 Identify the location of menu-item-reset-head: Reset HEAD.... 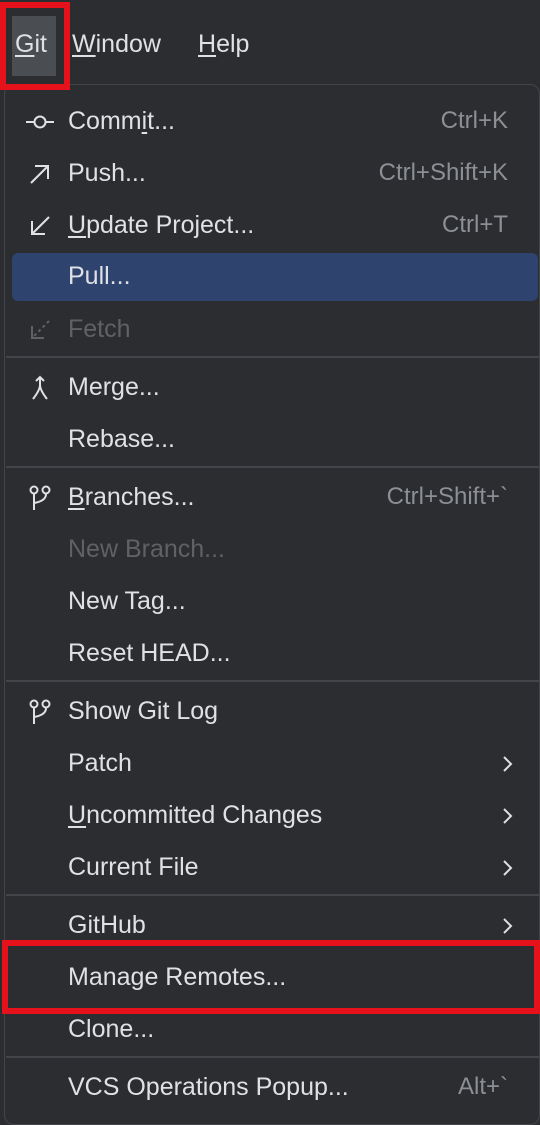
(270, 654).